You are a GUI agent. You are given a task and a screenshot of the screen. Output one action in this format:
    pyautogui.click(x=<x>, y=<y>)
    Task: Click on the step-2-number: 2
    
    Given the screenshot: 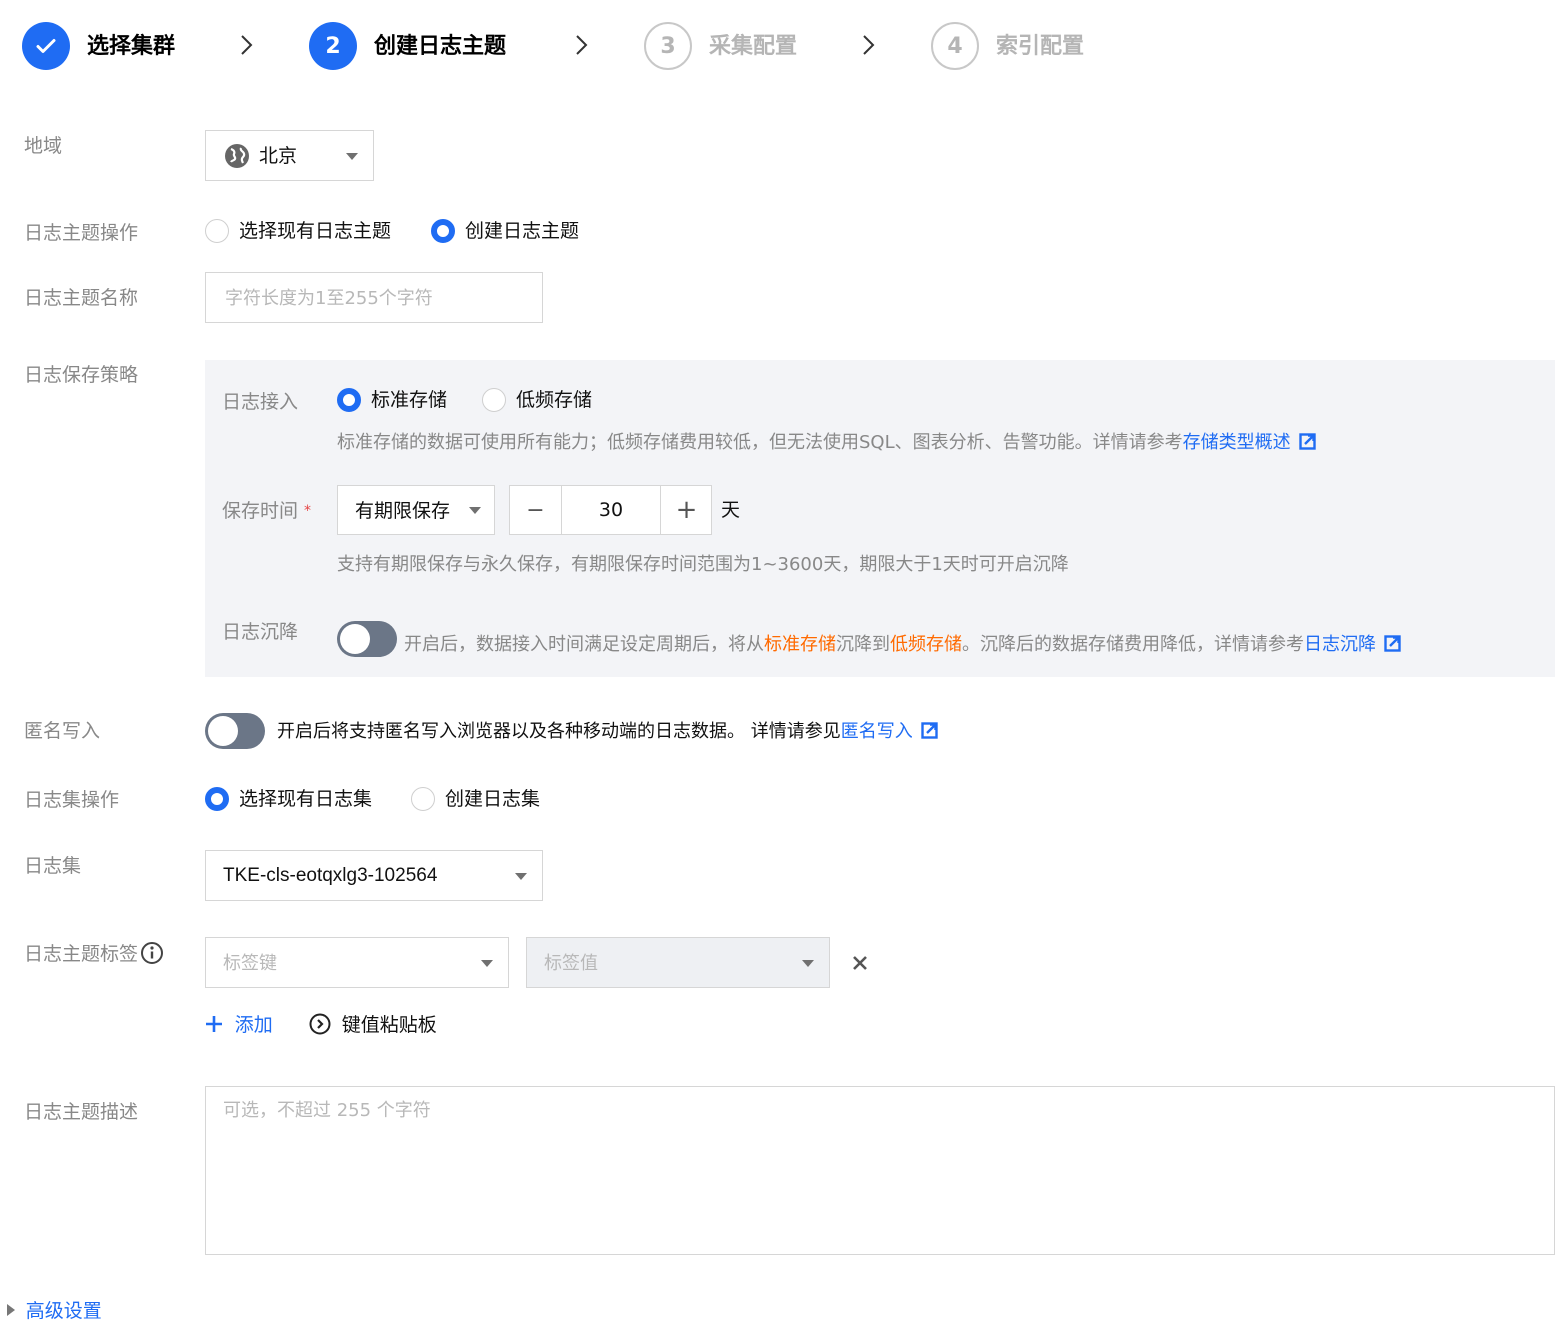 What is the action you would take?
    pyautogui.click(x=333, y=46)
    